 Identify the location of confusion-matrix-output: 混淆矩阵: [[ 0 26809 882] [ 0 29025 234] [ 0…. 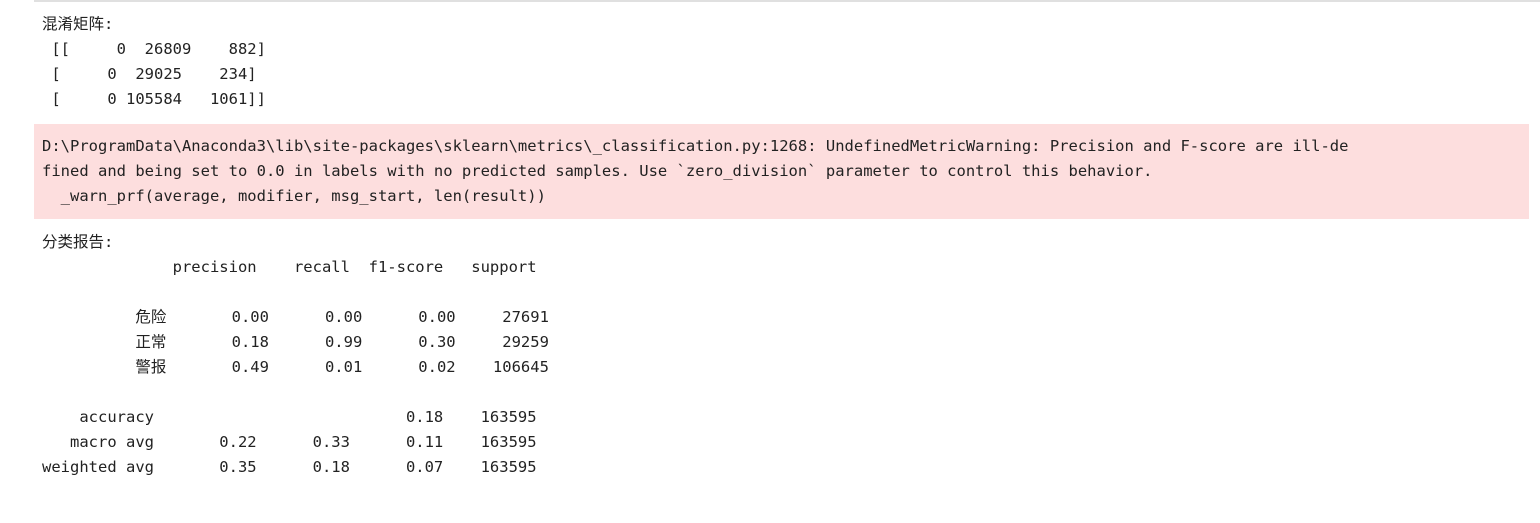
(154, 61).